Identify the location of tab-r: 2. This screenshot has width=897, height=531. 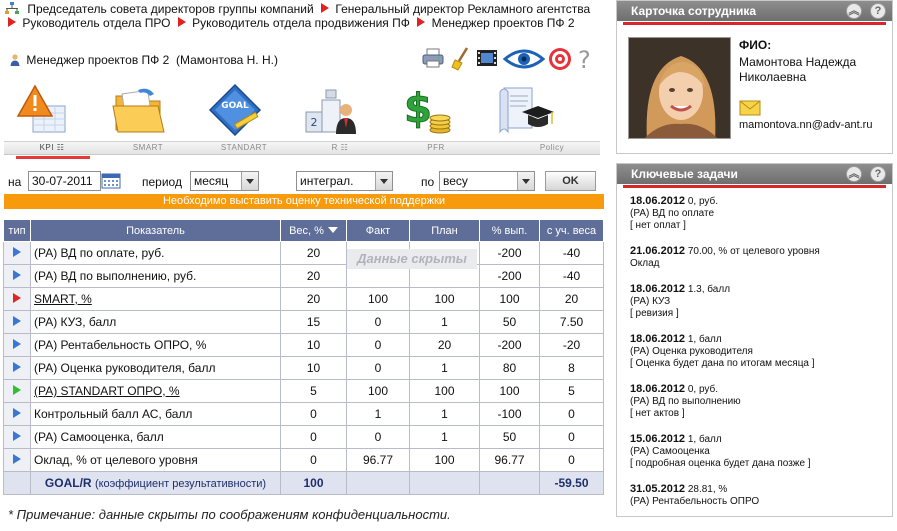
(331, 115).